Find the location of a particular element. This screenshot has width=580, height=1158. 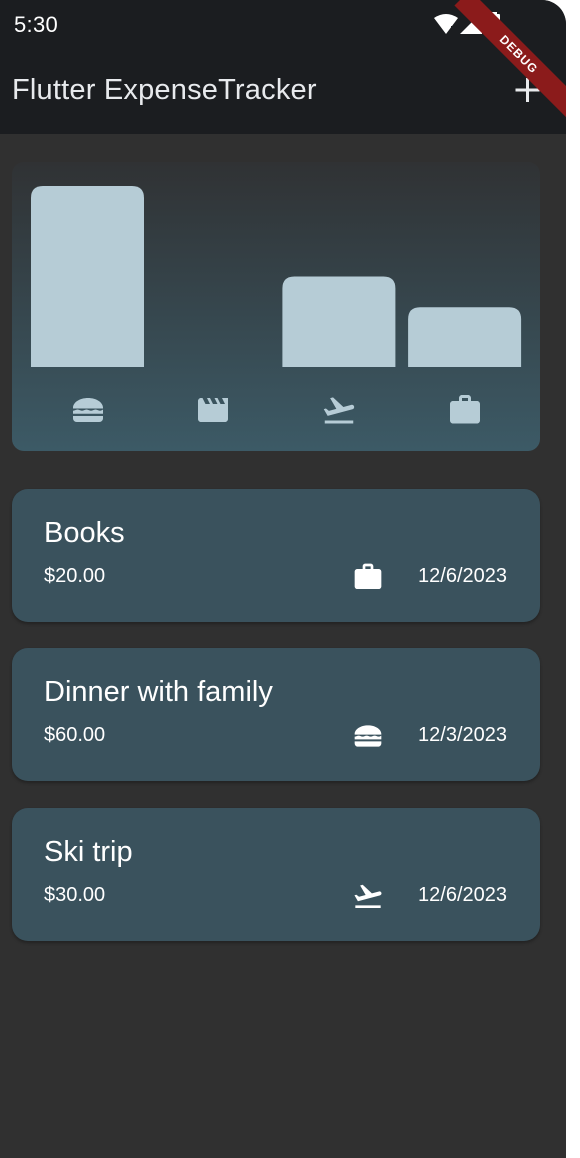

expense-amount: $20.00 is located at coordinates (75, 576).